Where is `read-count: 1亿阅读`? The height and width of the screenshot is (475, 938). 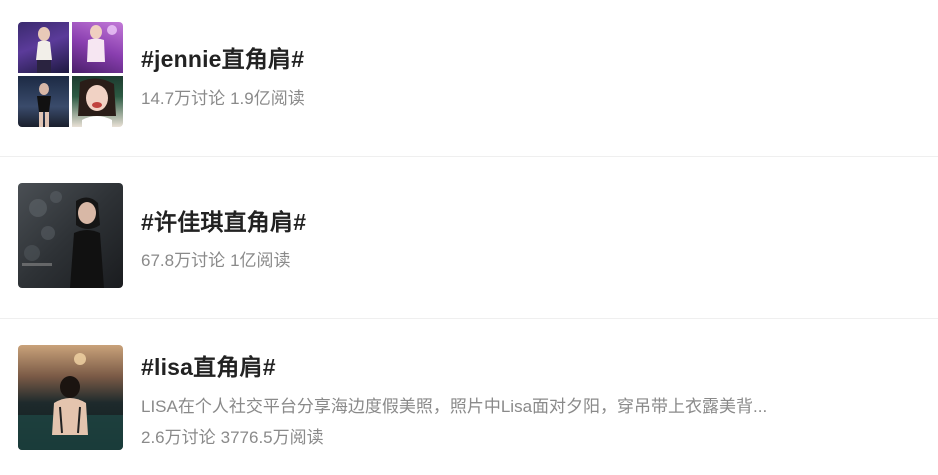
read-count: 1亿阅读 is located at coordinates (260, 260).